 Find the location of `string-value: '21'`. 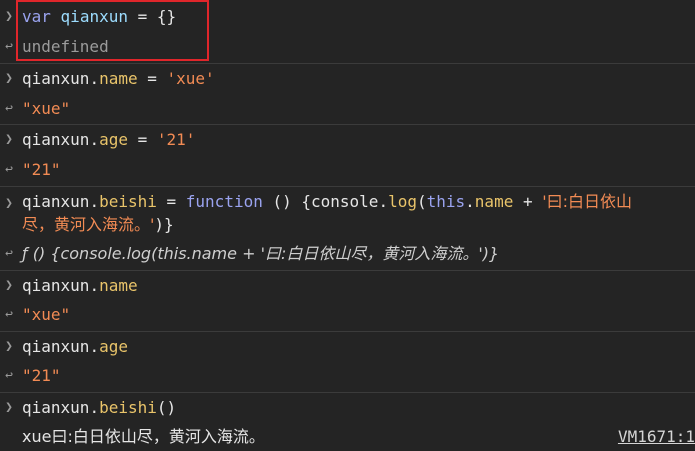

string-value: '21' is located at coordinates (176, 139).